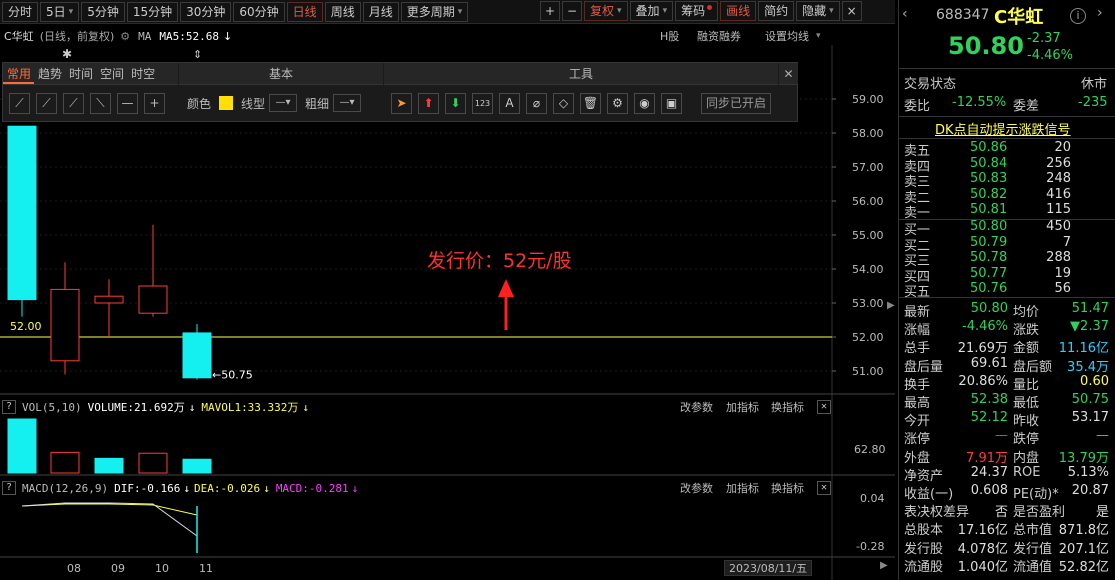 Image resolution: width=1115 pixels, height=580 pixels. What do you see at coordinates (1026, 331) in the screenshot?
I see `stat-label: 涨跌` at bounding box center [1026, 331].